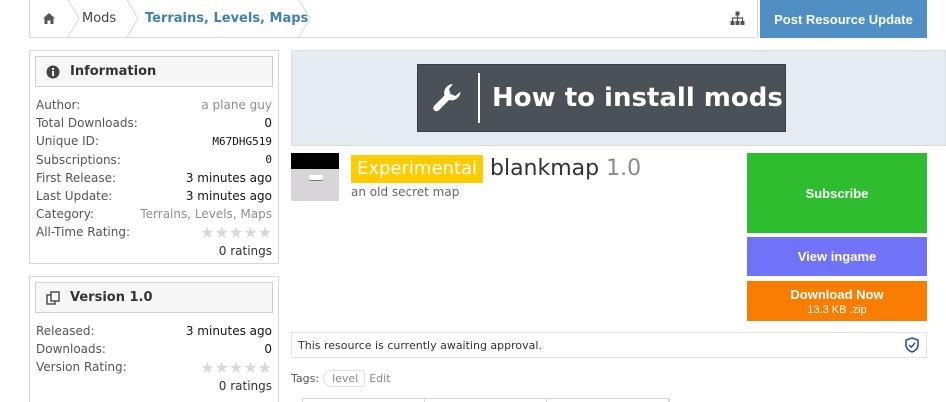 Image resolution: width=946 pixels, height=402 pixels. What do you see at coordinates (479, 98) in the screenshot?
I see `banner-divider` at bounding box center [479, 98].